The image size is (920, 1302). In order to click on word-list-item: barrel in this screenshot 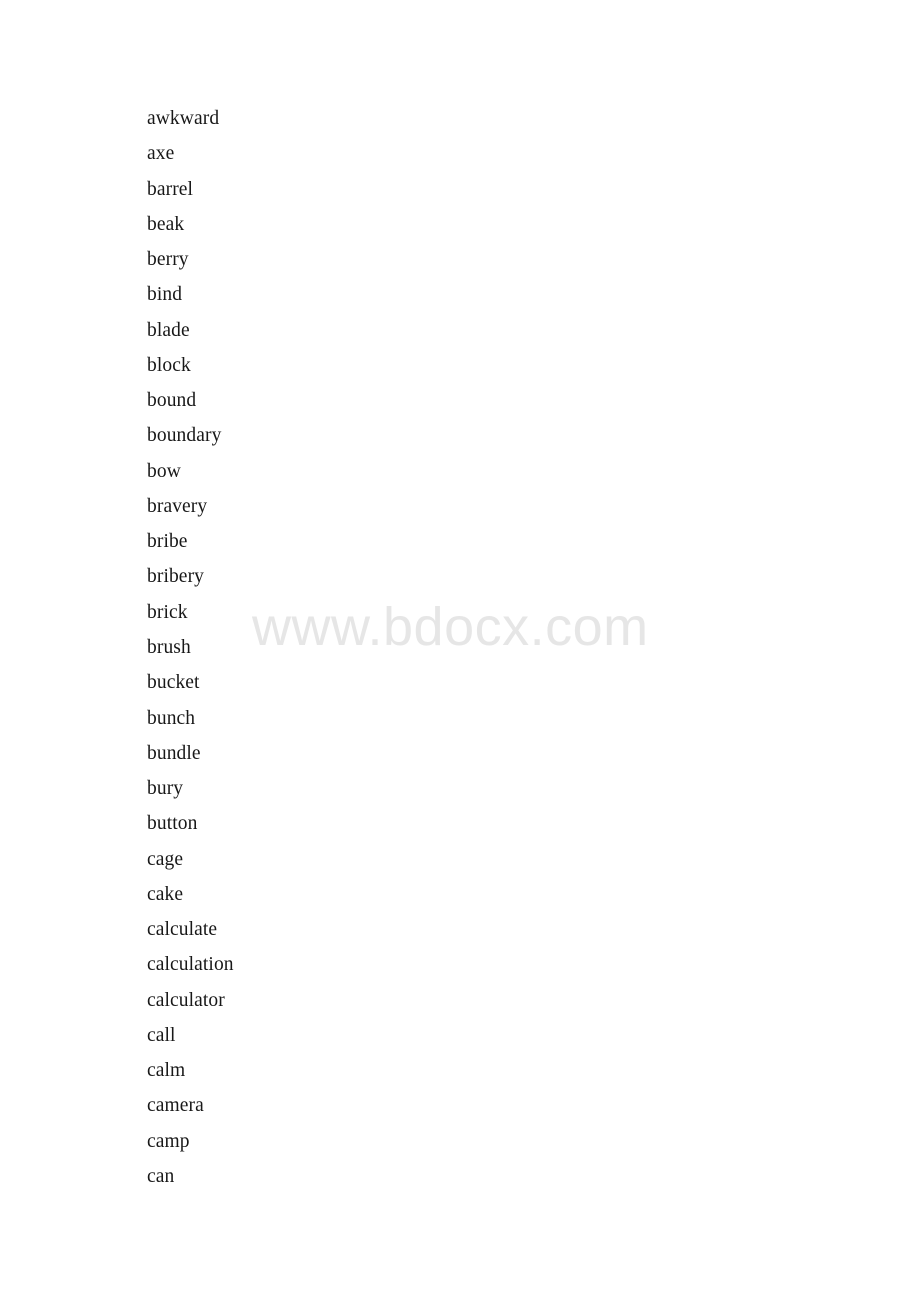, I will do `click(170, 189)`.